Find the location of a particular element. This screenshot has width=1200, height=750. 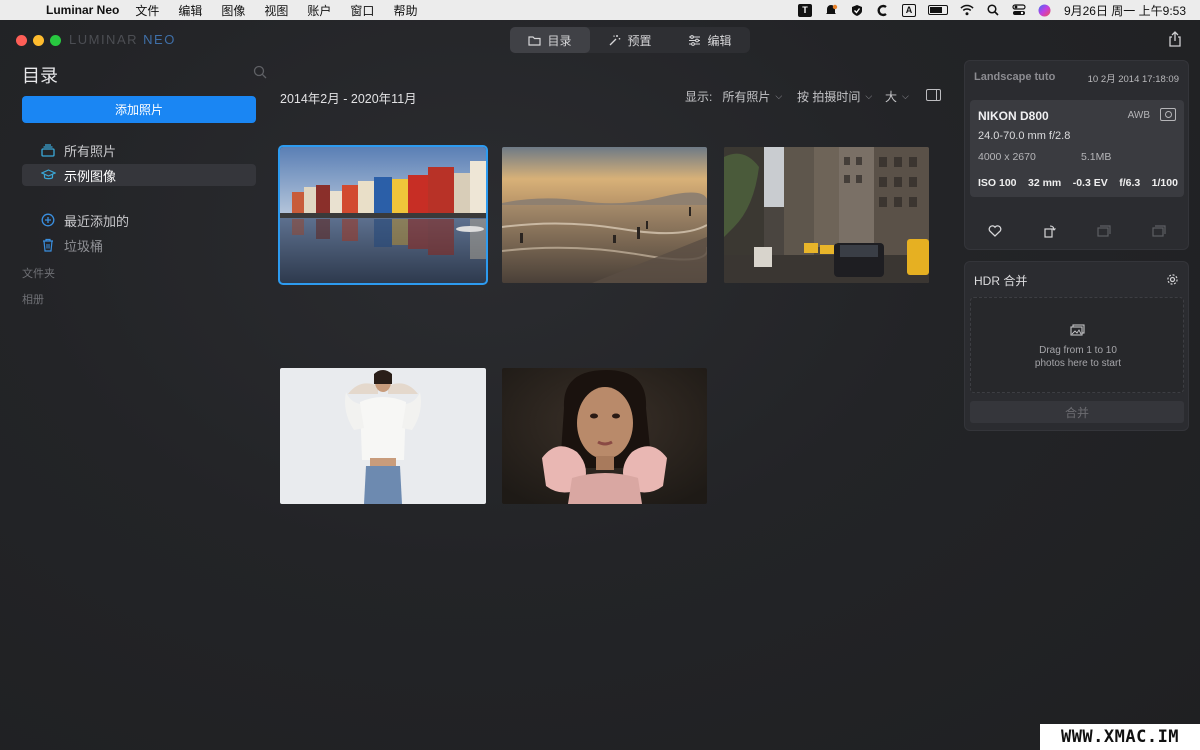

sidebar-item-sample-images: 示例图像 is located at coordinates (139, 175).